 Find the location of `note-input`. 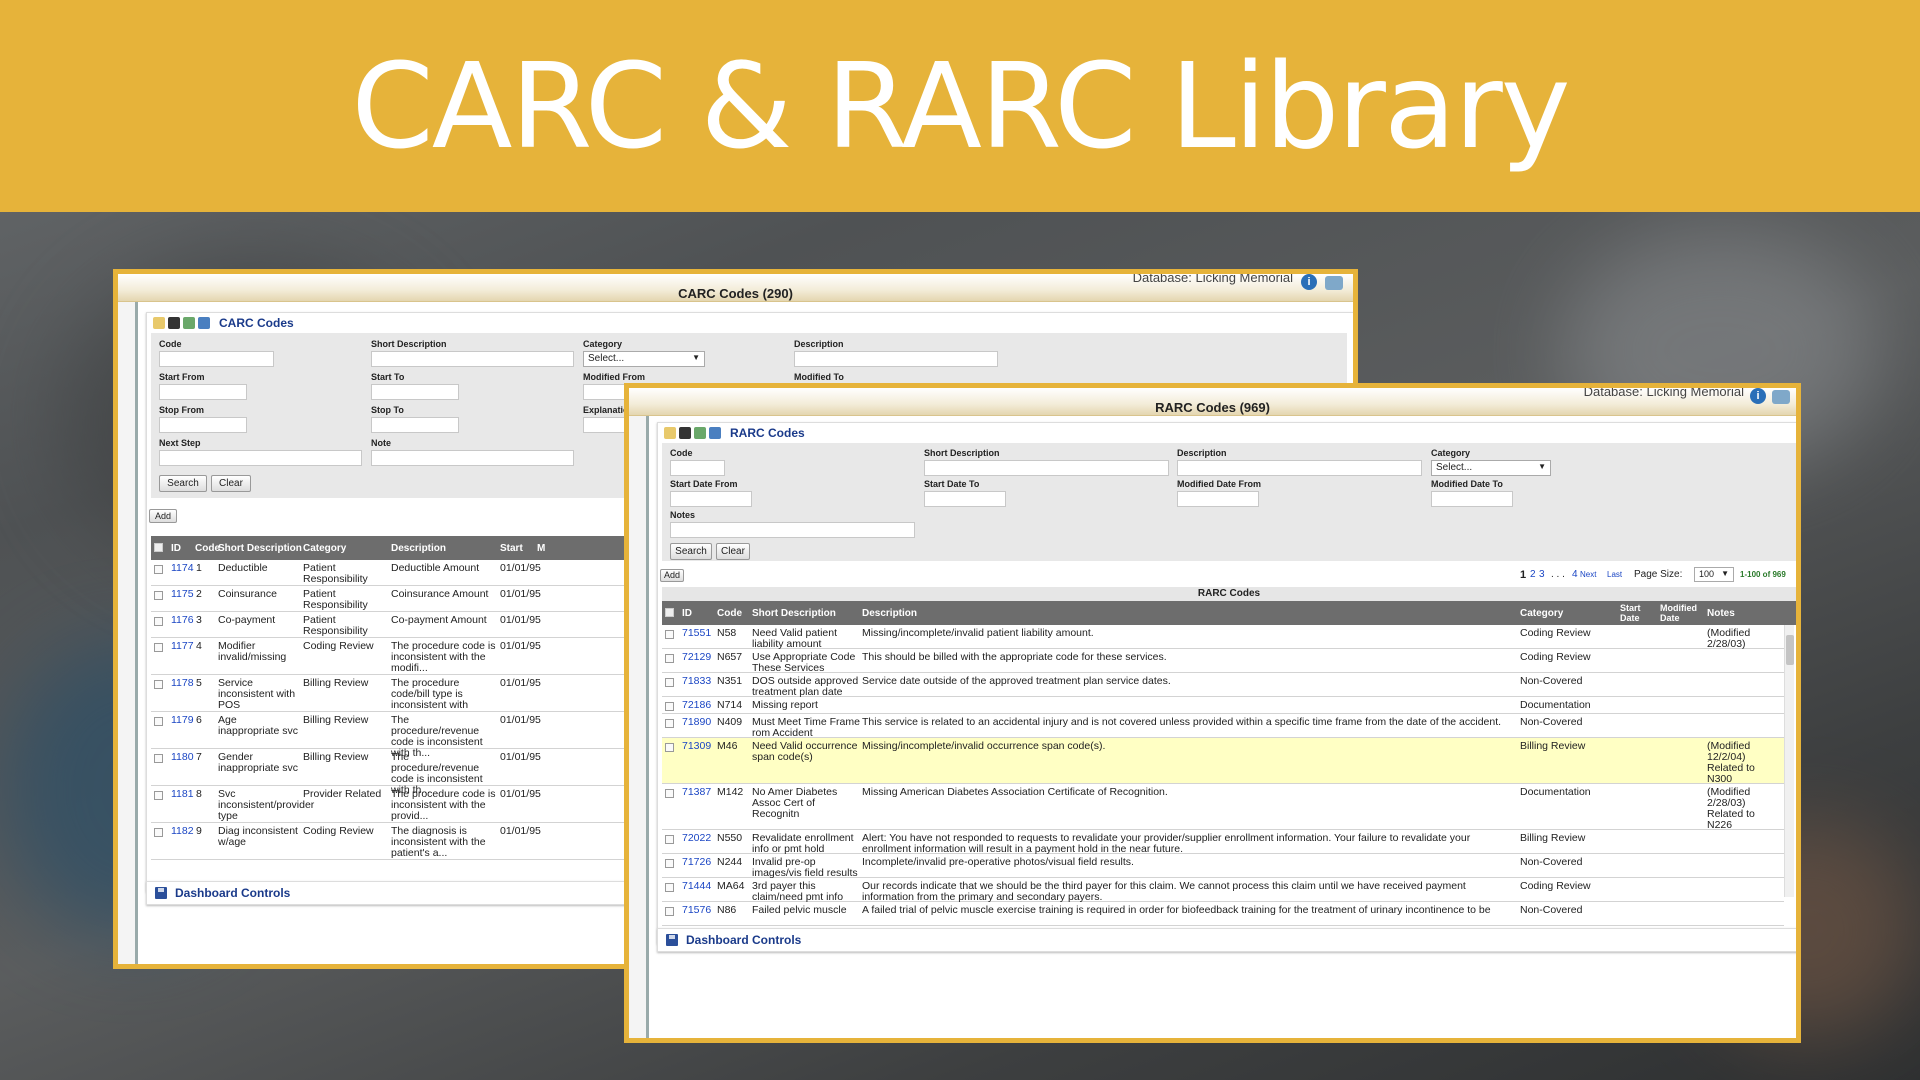

note-input is located at coordinates (472, 458).